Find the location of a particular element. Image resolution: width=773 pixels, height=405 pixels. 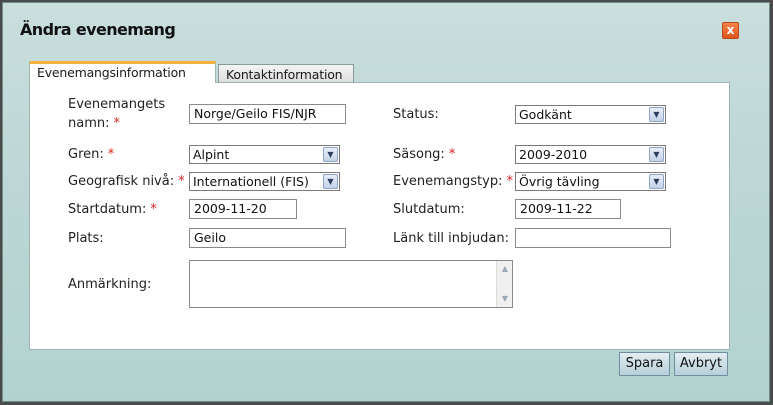

lank-label: Länk till inbjudan: is located at coordinates (451, 238).